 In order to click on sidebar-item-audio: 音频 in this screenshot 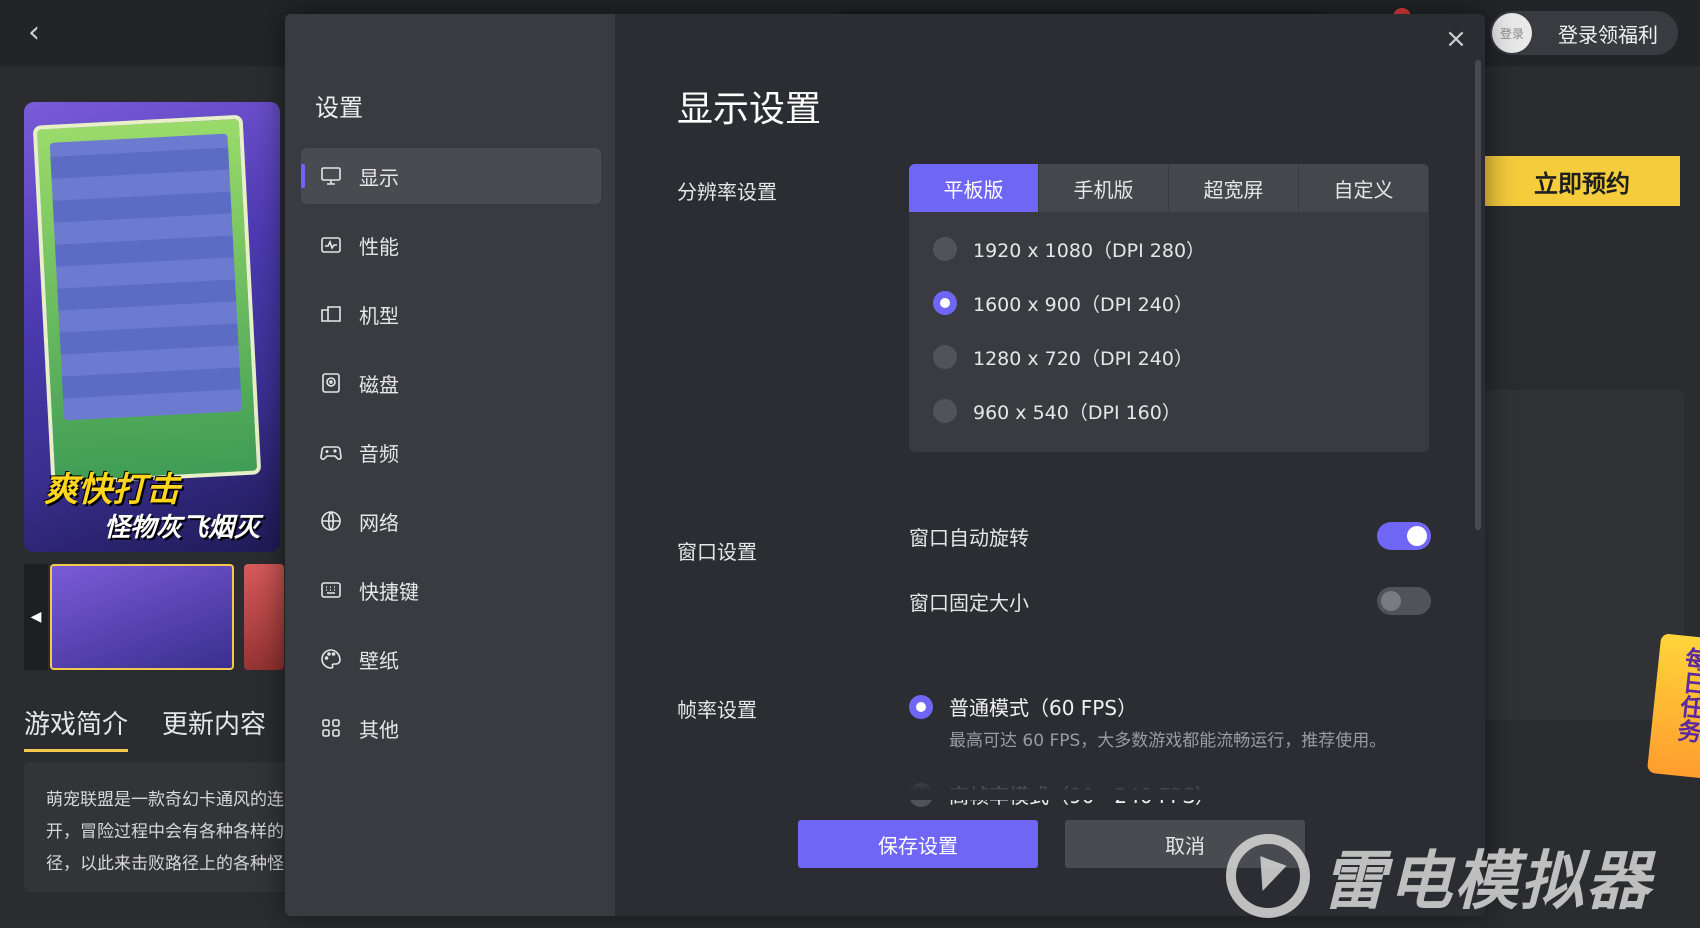, I will do `click(451, 452)`.